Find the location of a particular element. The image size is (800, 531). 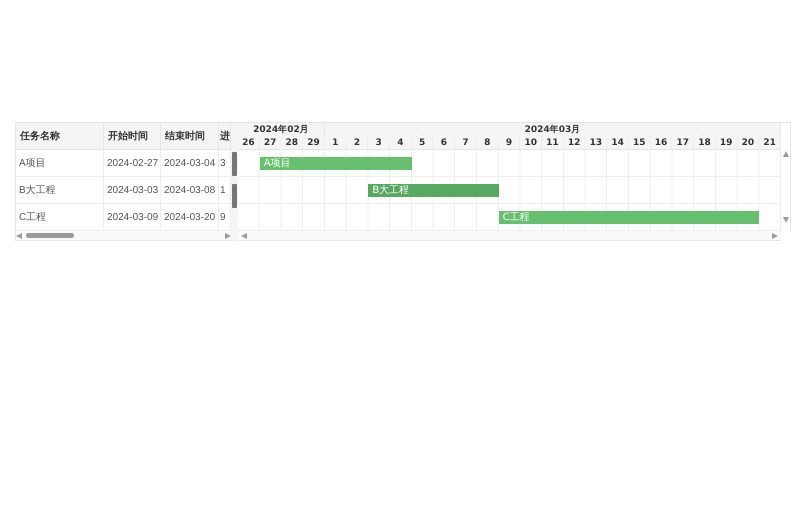

day-header: 3 is located at coordinates (379, 142).